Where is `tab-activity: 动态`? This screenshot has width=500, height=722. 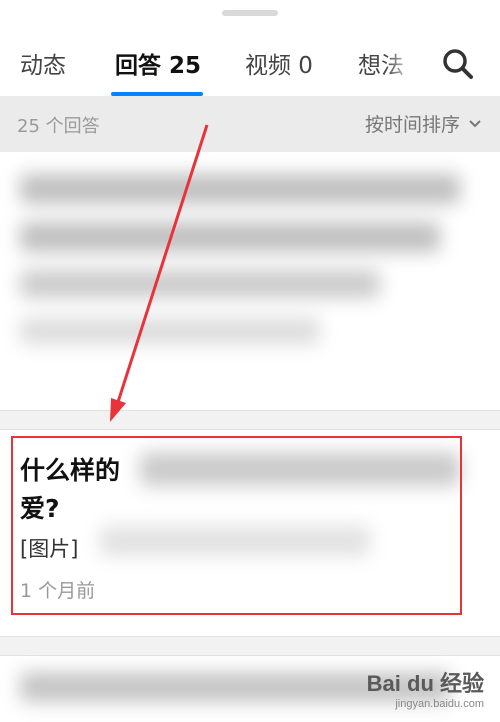
tab-activity: 动态 is located at coordinates (43, 63).